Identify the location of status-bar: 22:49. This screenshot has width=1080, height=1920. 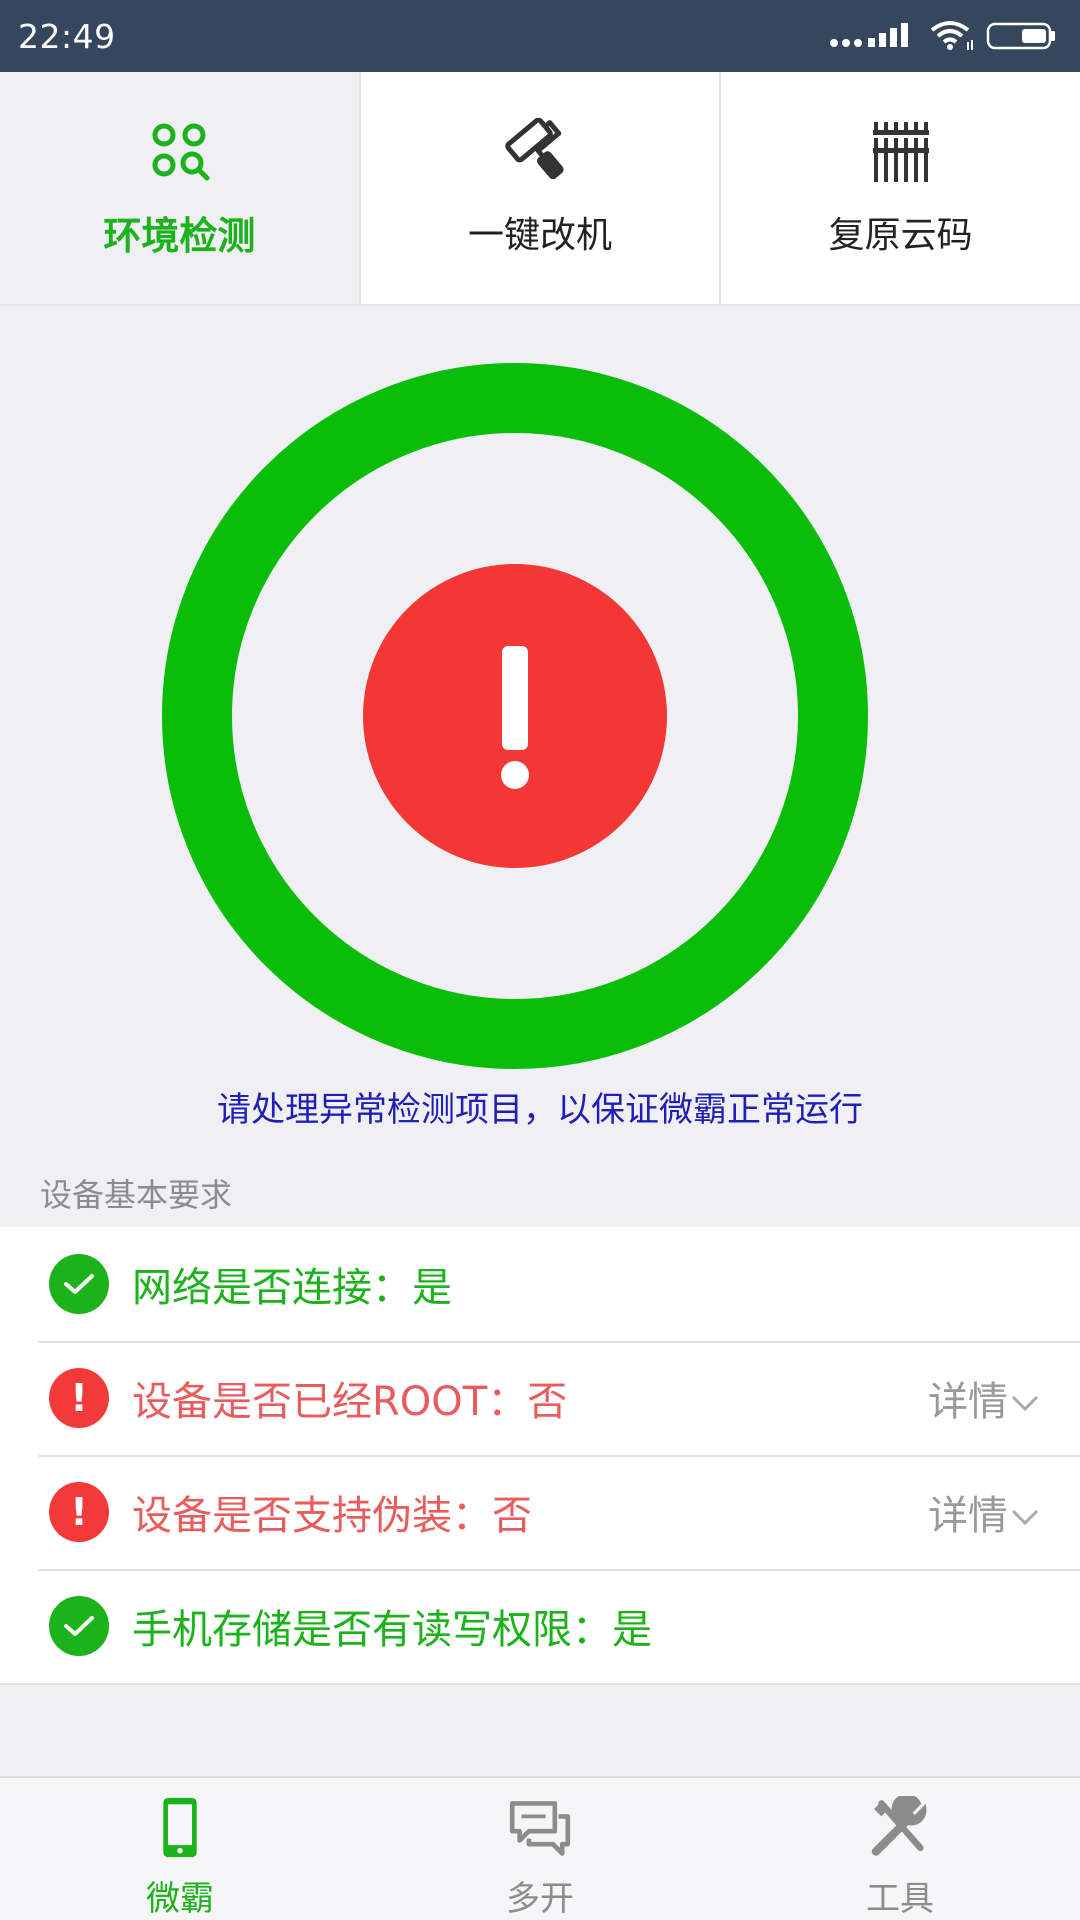
(540, 36).